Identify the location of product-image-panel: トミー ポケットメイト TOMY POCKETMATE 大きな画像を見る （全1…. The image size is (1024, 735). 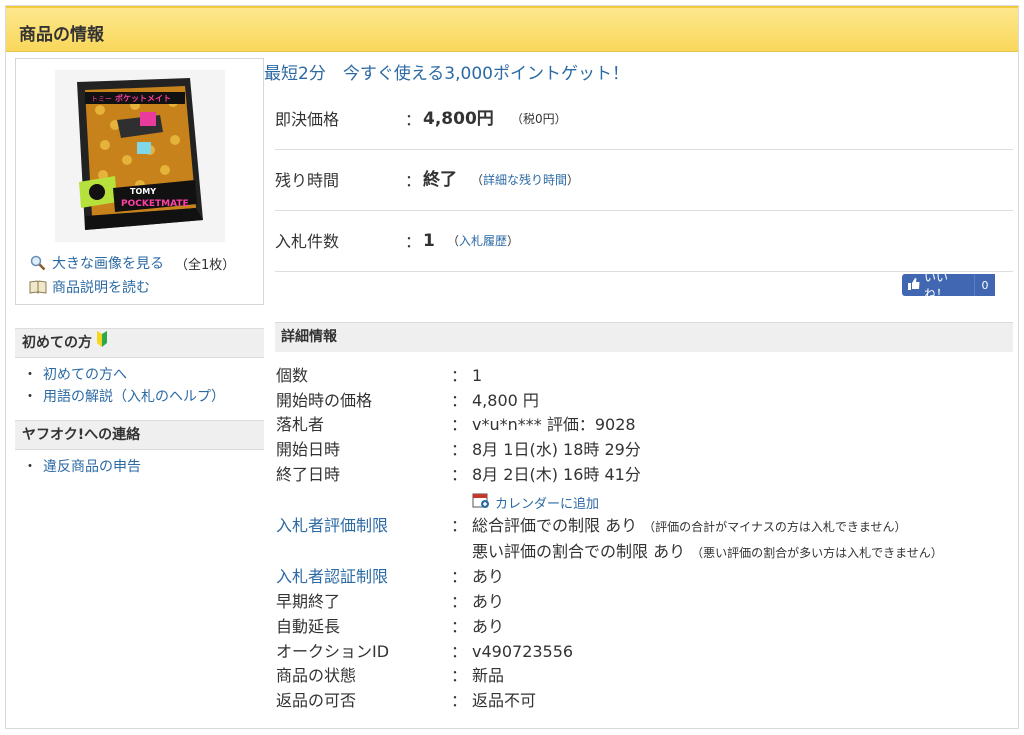
(139, 181).